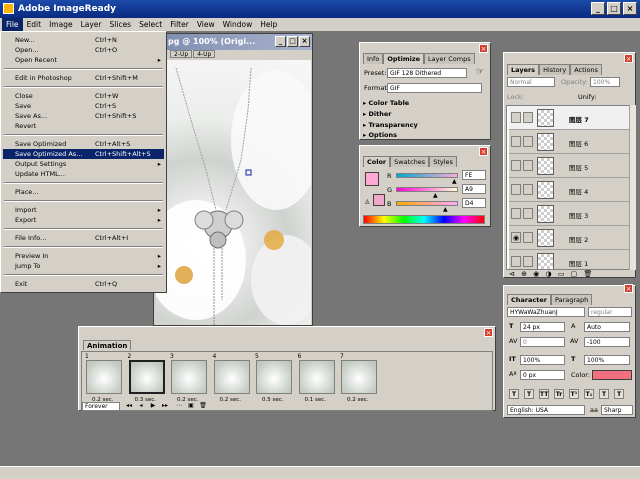 The image size is (640, 479). What do you see at coordinates (233, 42) in the screenshot?
I see `document-title-bar: pg @ 100% (Origi... _ □ ×` at bounding box center [233, 42].